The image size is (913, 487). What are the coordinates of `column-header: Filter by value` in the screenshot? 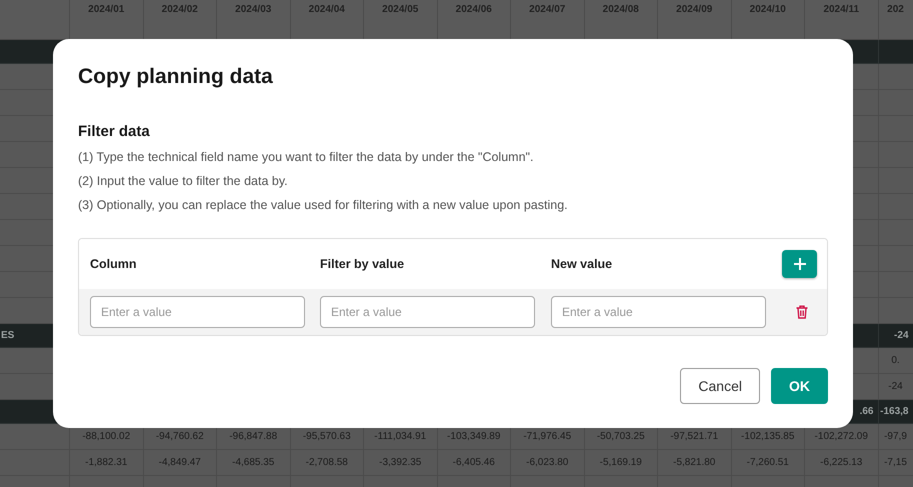 It's located at (362, 264).